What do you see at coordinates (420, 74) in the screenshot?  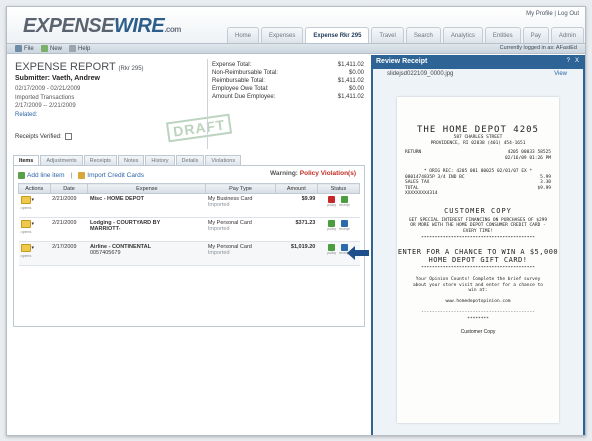 I see `receipt-filename: slidejsd022109_0000.jpg` at bounding box center [420, 74].